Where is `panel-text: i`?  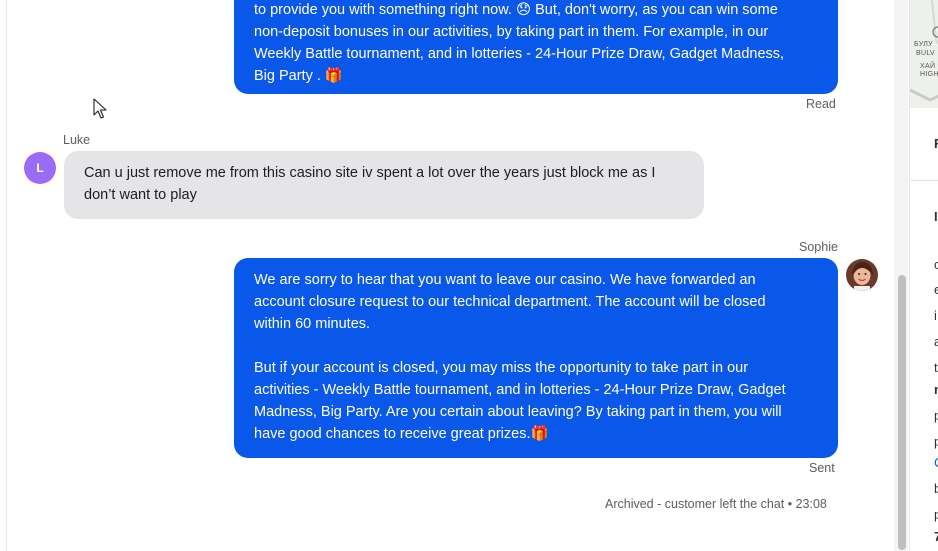 panel-text: i is located at coordinates (935, 315).